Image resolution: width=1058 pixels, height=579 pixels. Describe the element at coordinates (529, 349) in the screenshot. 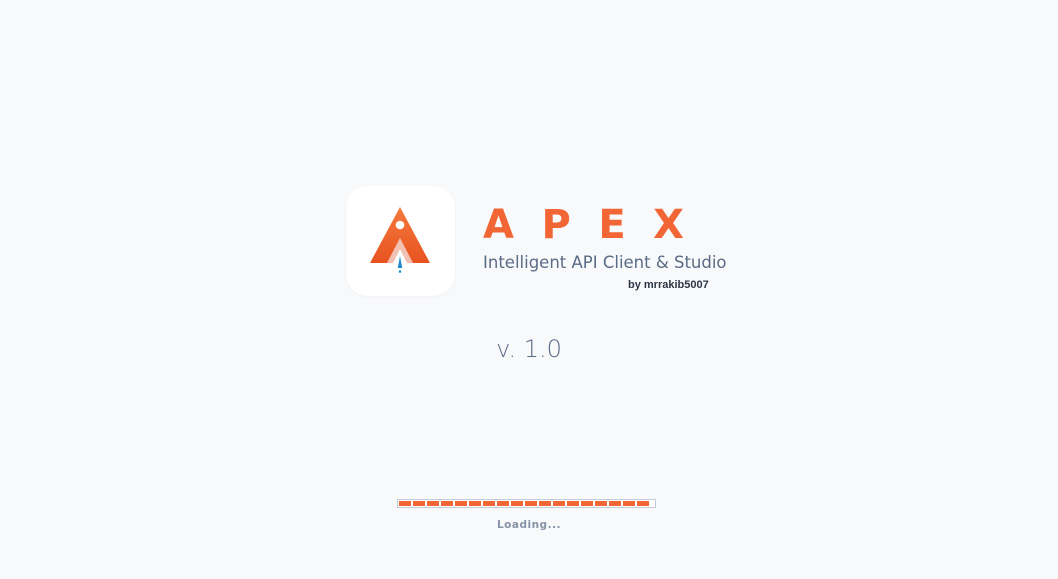

I see `version-label: v. 1.0` at that location.